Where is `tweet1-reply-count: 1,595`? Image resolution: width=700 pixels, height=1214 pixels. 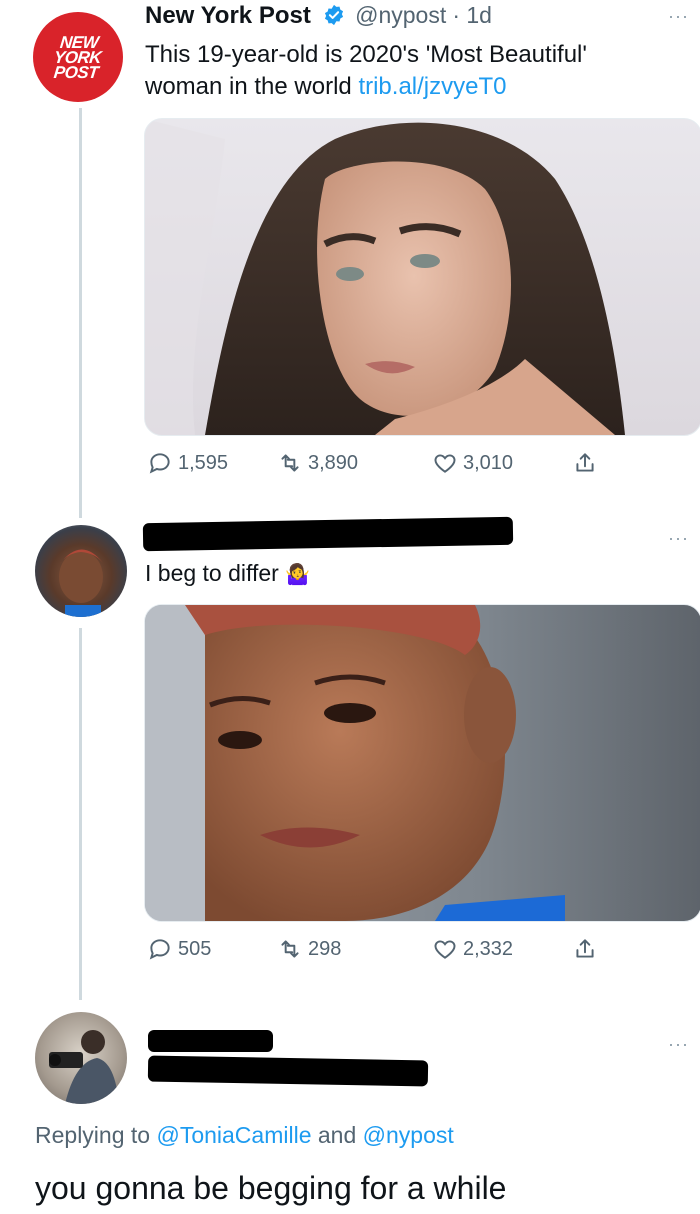
tweet1-reply-count: 1,595 is located at coordinates (203, 462).